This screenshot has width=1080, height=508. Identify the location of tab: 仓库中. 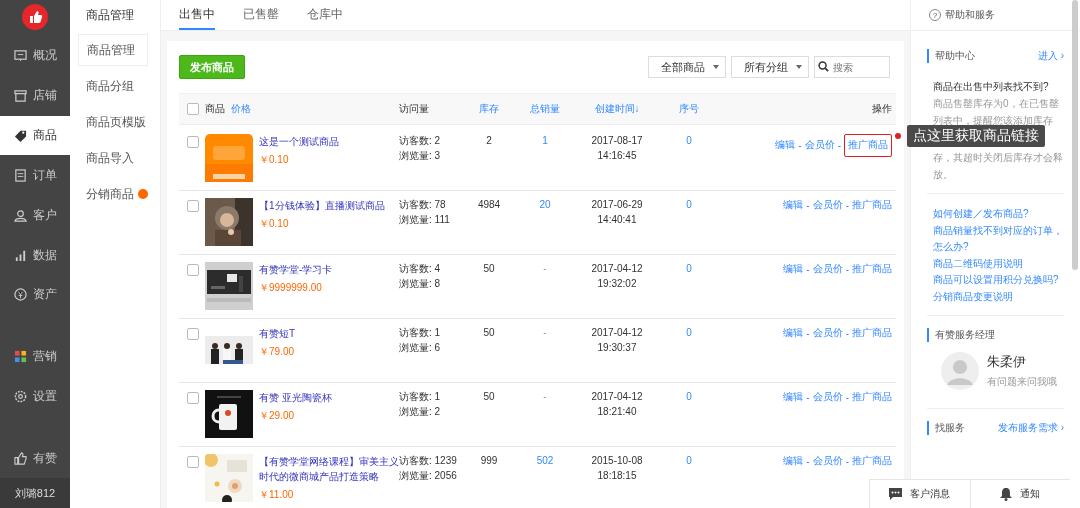
(325, 15).